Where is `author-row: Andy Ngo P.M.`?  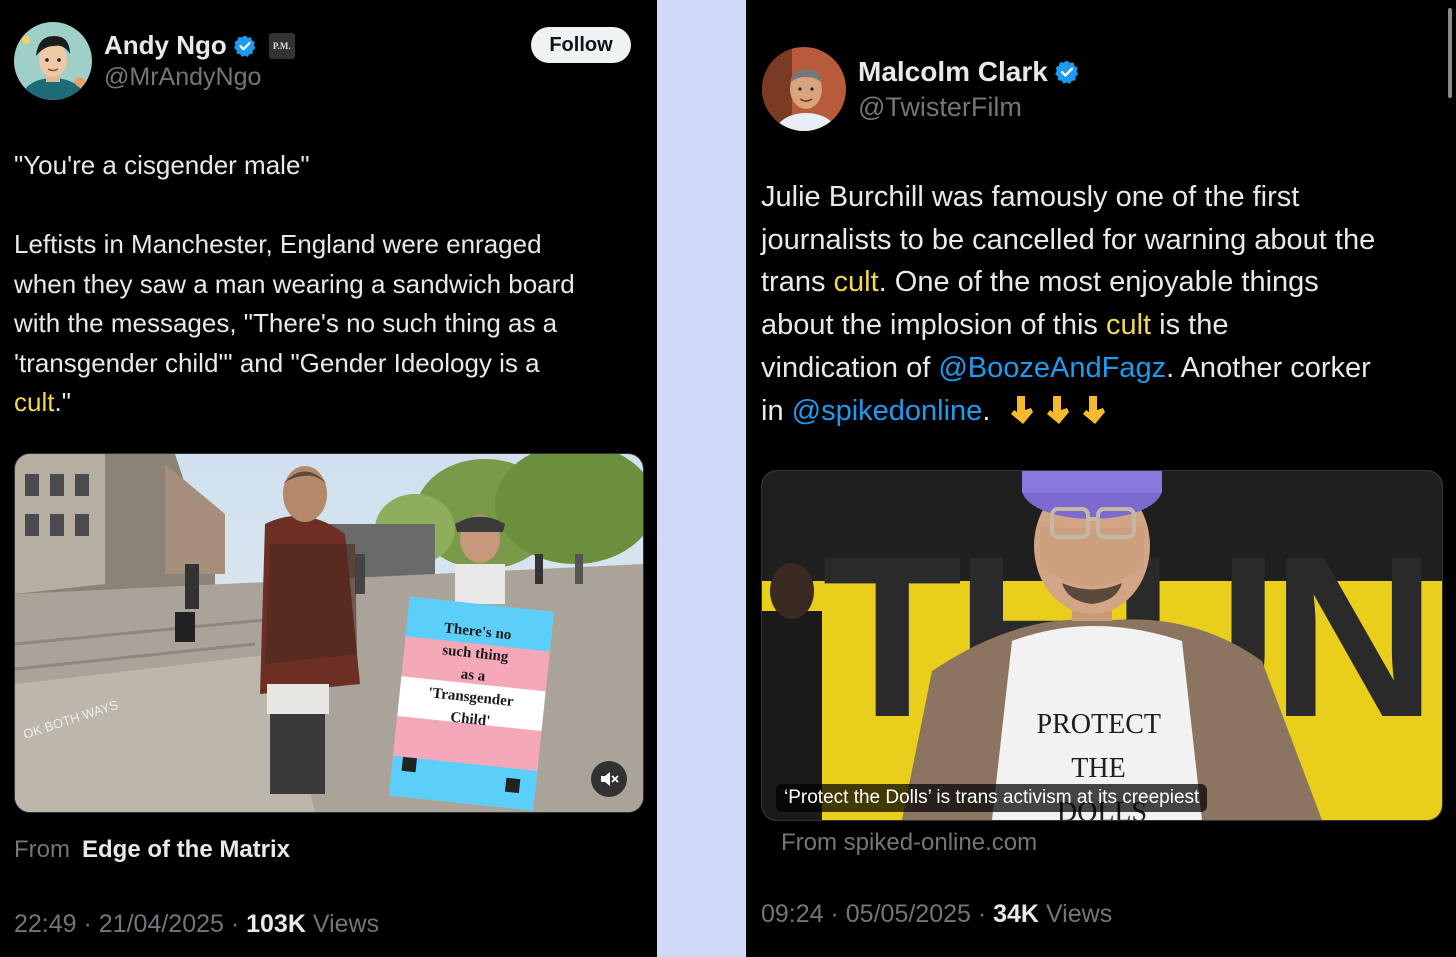
author-row: Andy Ngo P.M. is located at coordinates (199, 45).